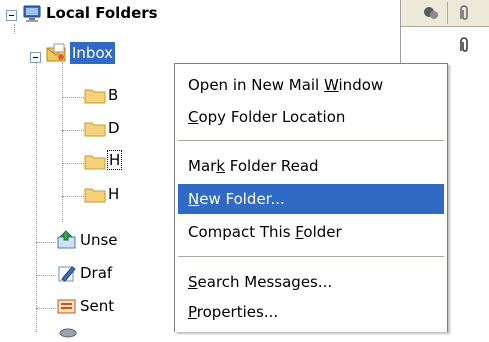  Describe the element at coordinates (32, 16) in the screenshot. I see `computer-icon` at that location.